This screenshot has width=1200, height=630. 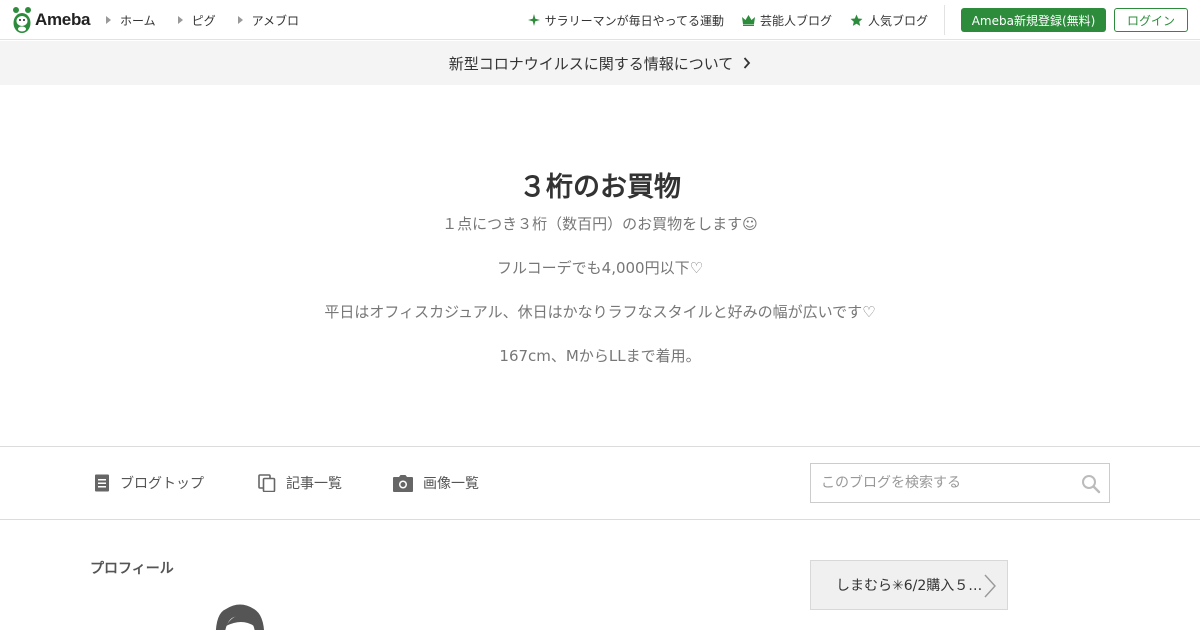 What do you see at coordinates (132, 569) in the screenshot?
I see `profile-heading: プロフィール` at bounding box center [132, 569].